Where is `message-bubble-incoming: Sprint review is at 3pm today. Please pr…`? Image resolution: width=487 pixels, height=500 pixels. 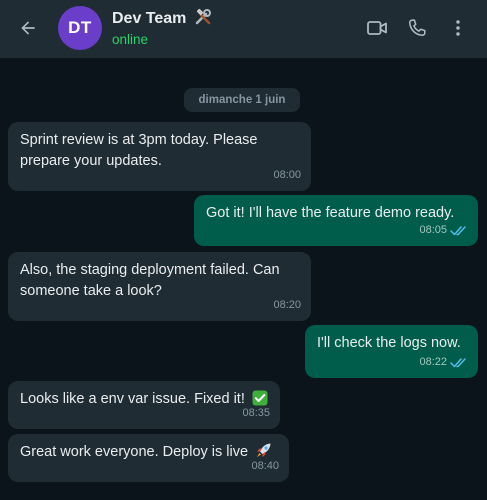 message-bubble-incoming: Sprint review is at 3pm today. Please pr… is located at coordinates (159, 156).